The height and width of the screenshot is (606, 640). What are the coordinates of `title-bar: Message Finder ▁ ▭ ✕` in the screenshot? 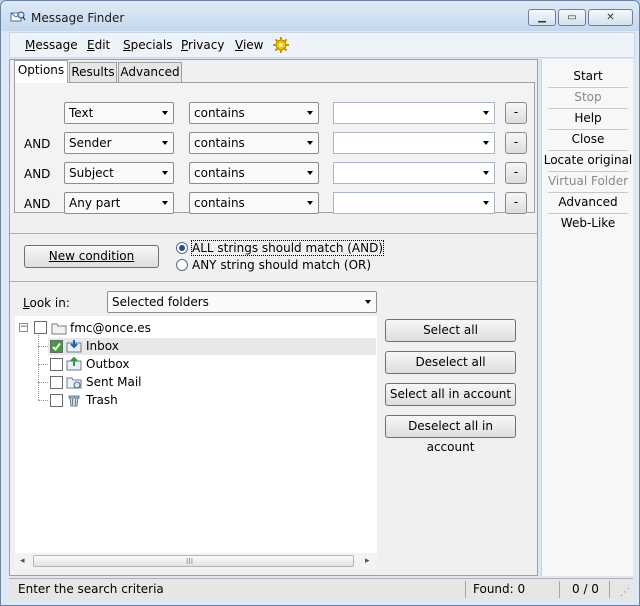 It's located at (320, 16).